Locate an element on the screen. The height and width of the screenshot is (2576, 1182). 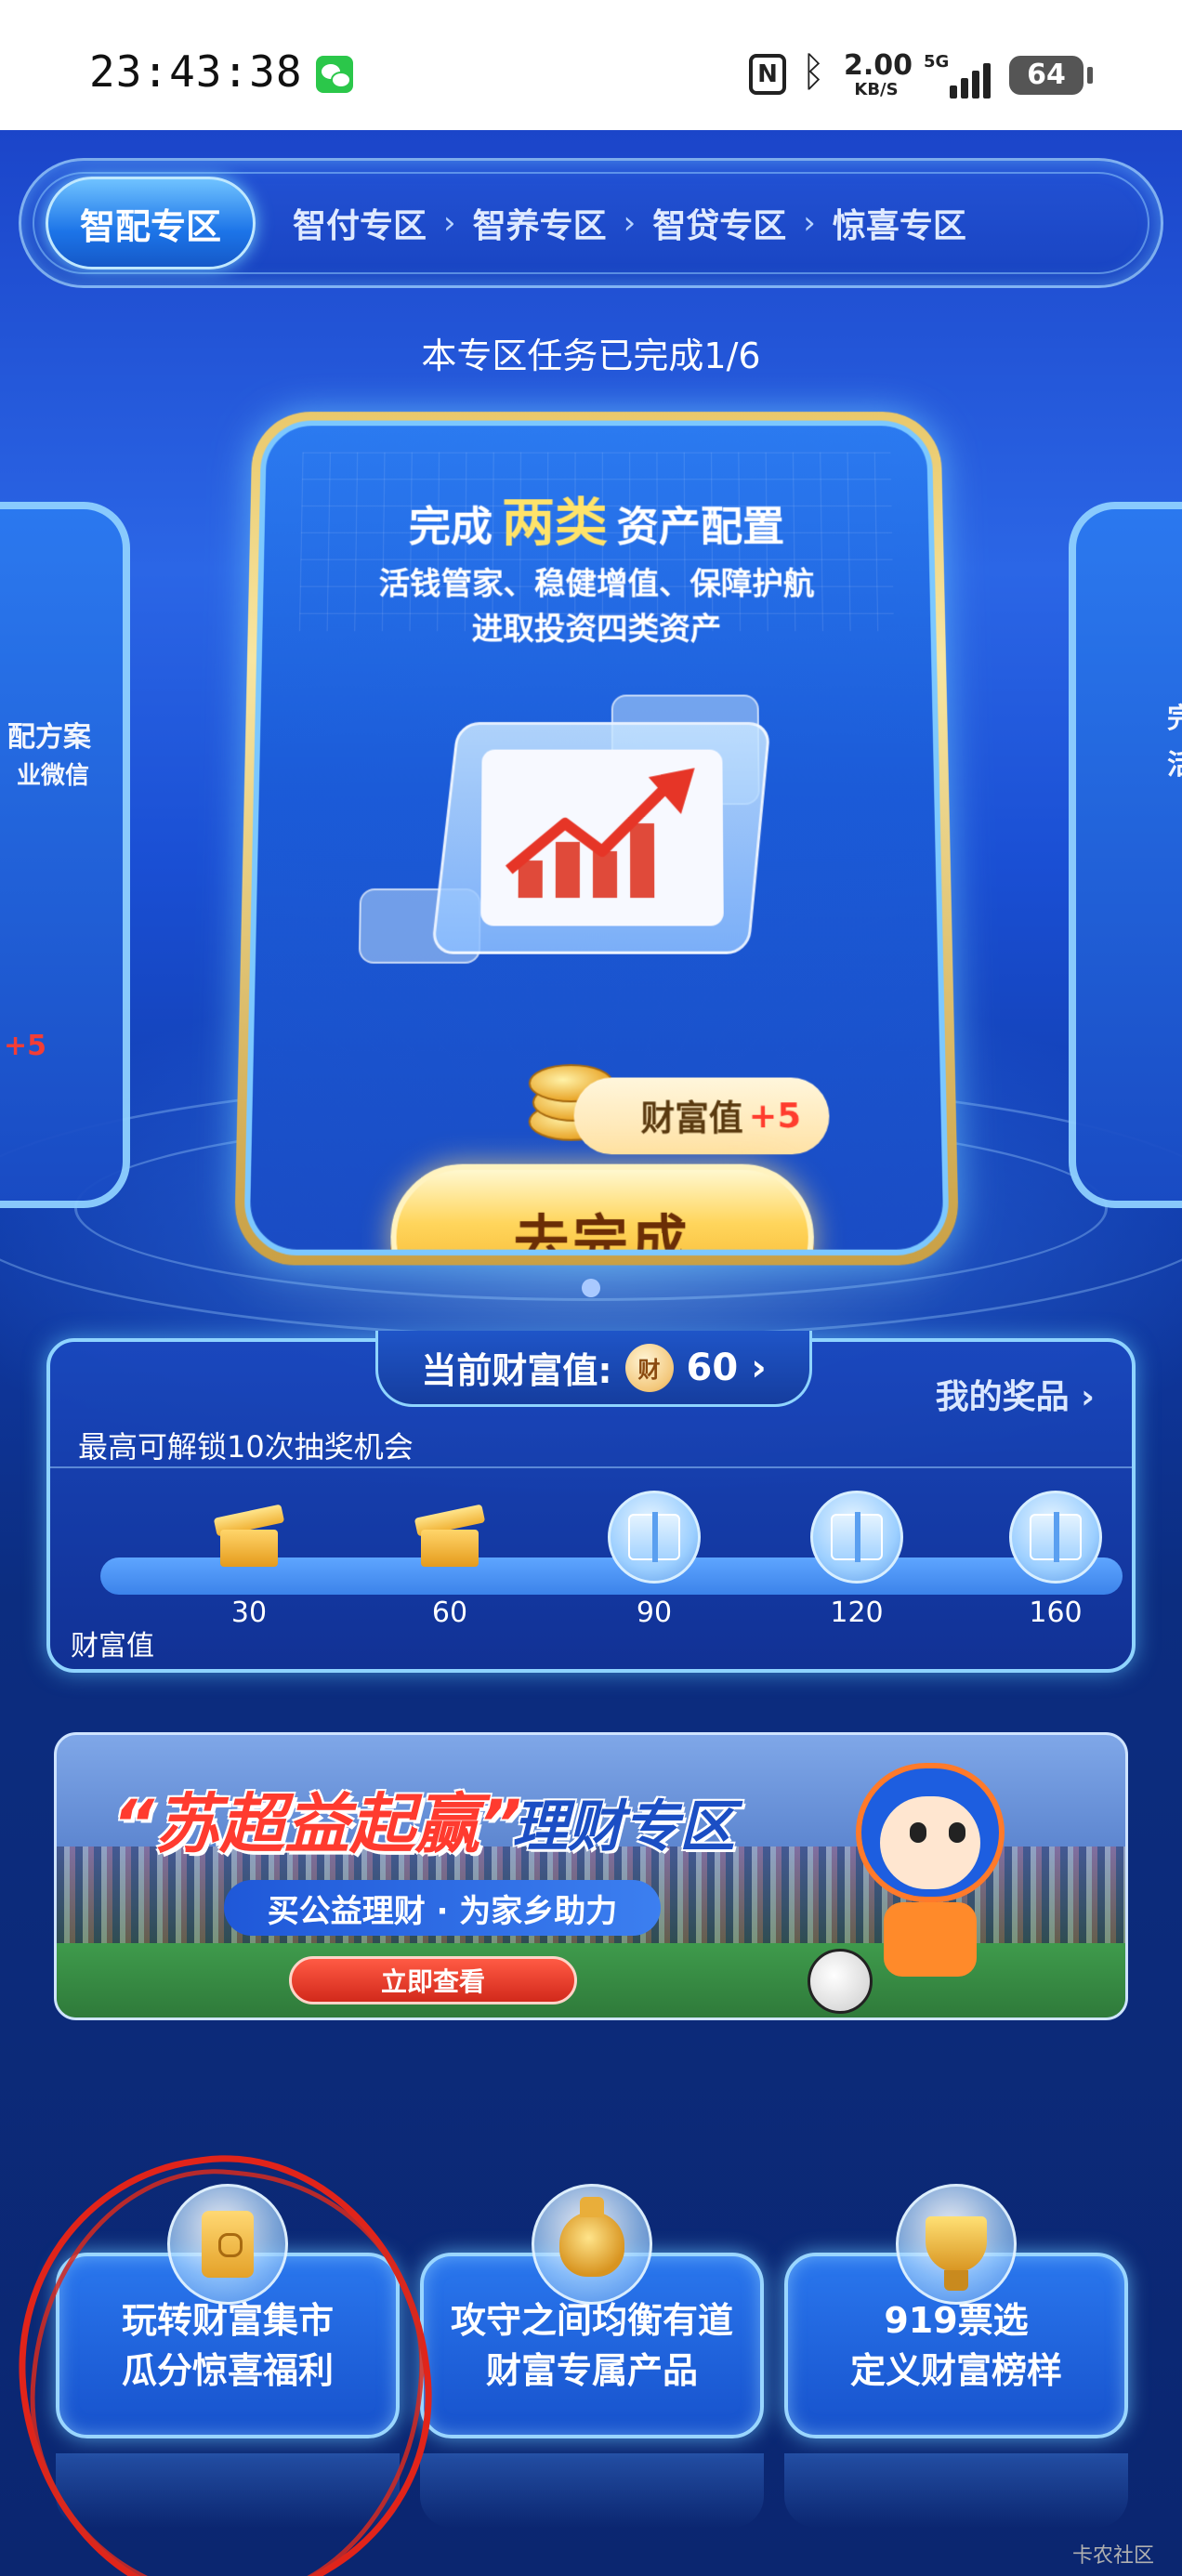
watermark: 卡农社区 is located at coordinates (1112, 2556).